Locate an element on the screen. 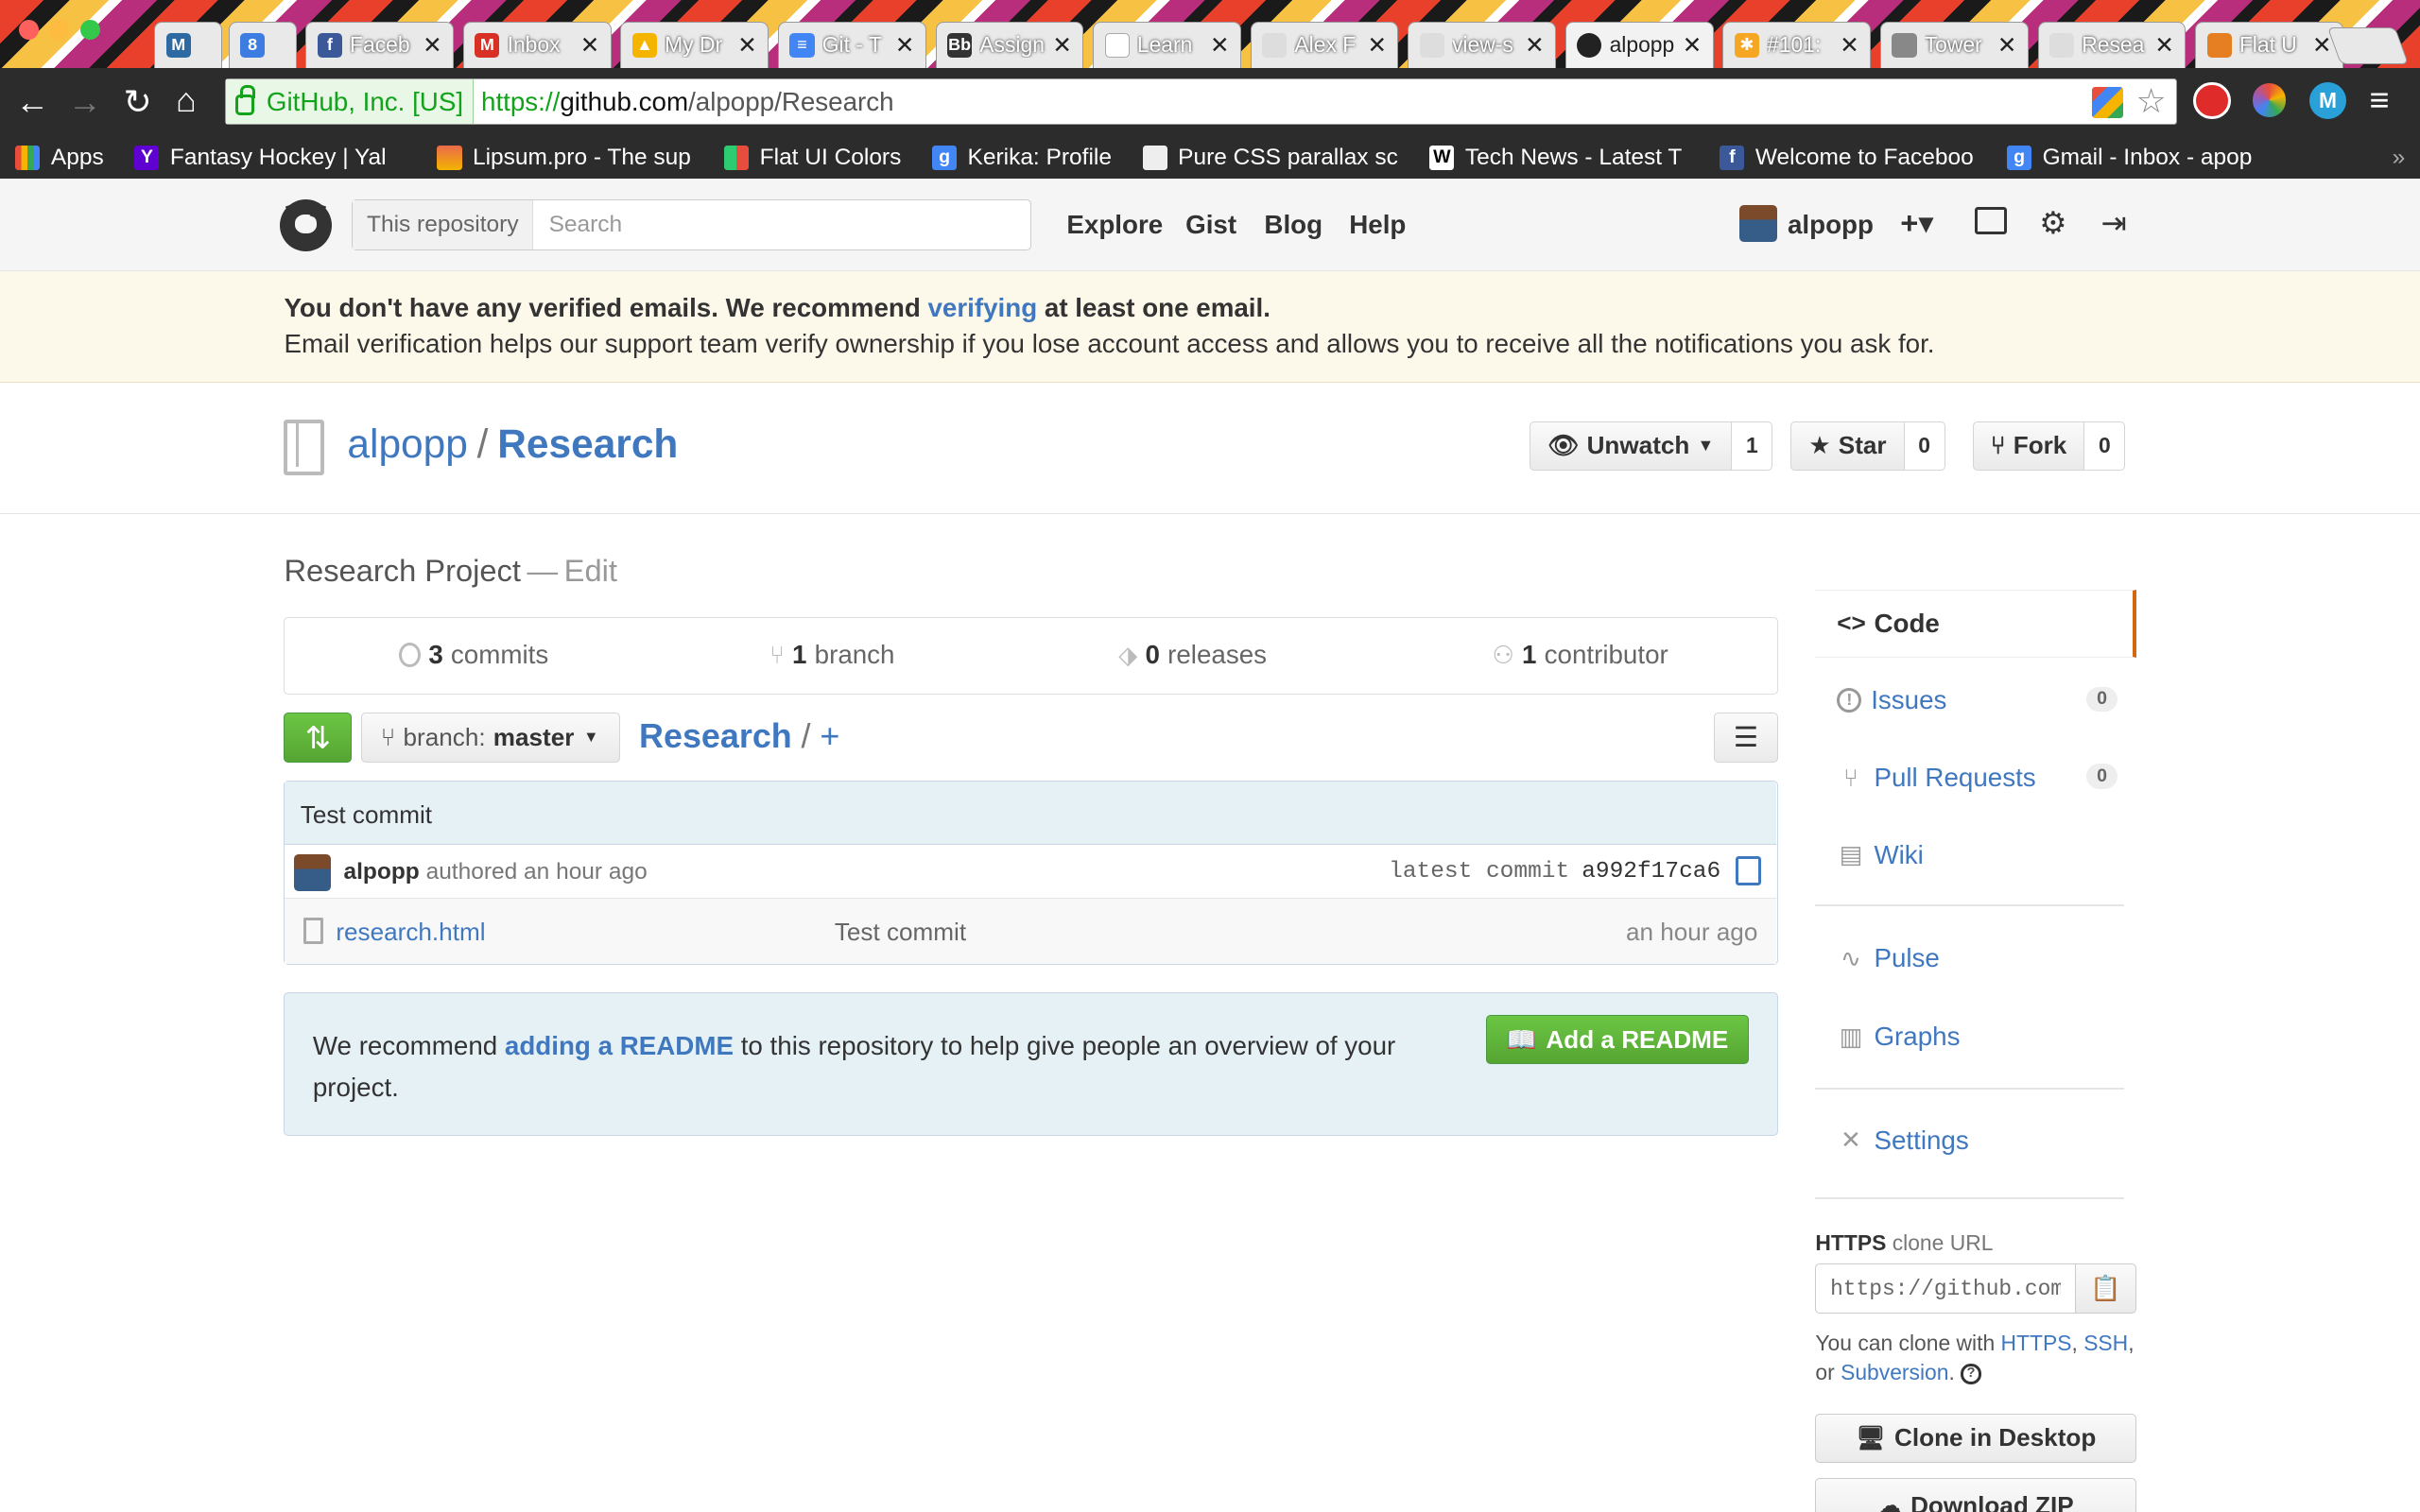 The height and width of the screenshot is (1512, 2420). latest-commit-message: Test commit is located at coordinates (1030, 814).